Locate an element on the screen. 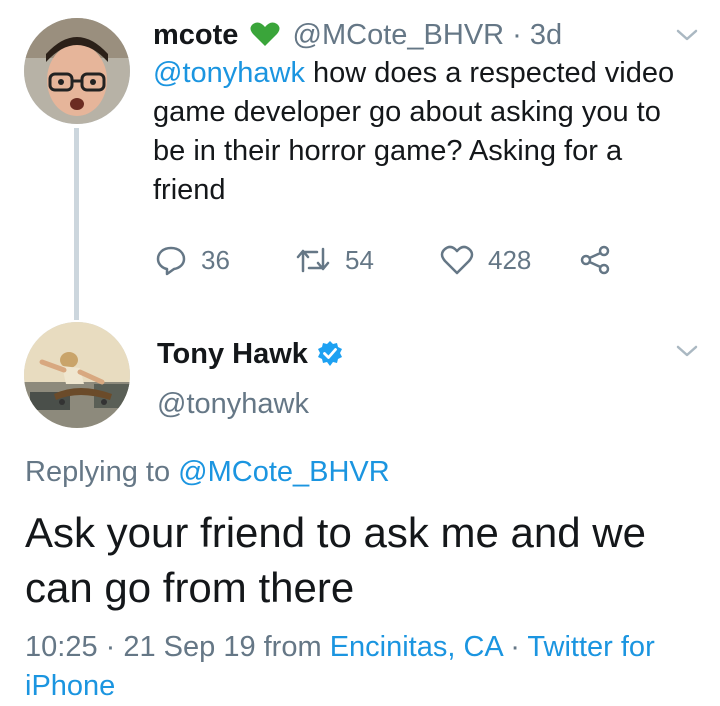 The width and height of the screenshot is (720, 706). tweet1-handle: @MCote_BHVR is located at coordinates (399, 35).